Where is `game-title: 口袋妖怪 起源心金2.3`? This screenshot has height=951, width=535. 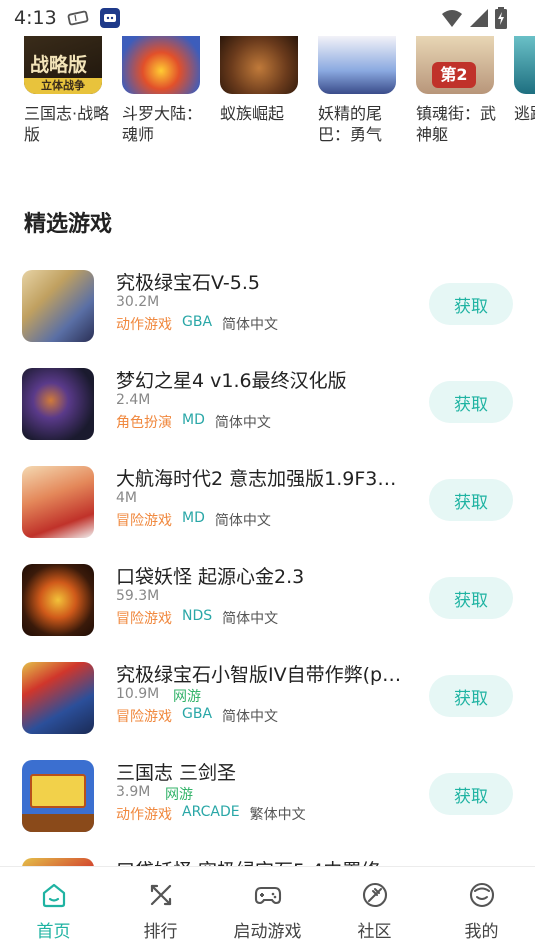 game-title: 口袋妖怪 起源心金2.3 is located at coordinates (210, 577).